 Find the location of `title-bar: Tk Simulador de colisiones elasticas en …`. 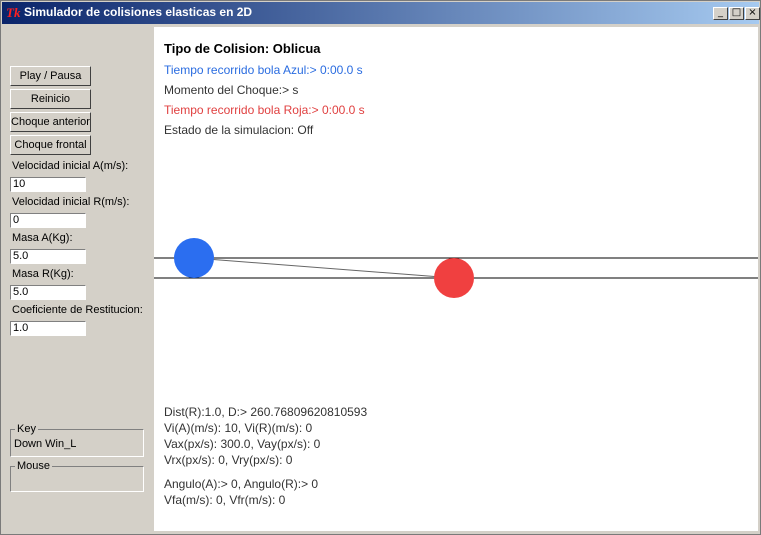

title-bar: Tk Simulador de colisiones elasticas en … is located at coordinates (381, 13).